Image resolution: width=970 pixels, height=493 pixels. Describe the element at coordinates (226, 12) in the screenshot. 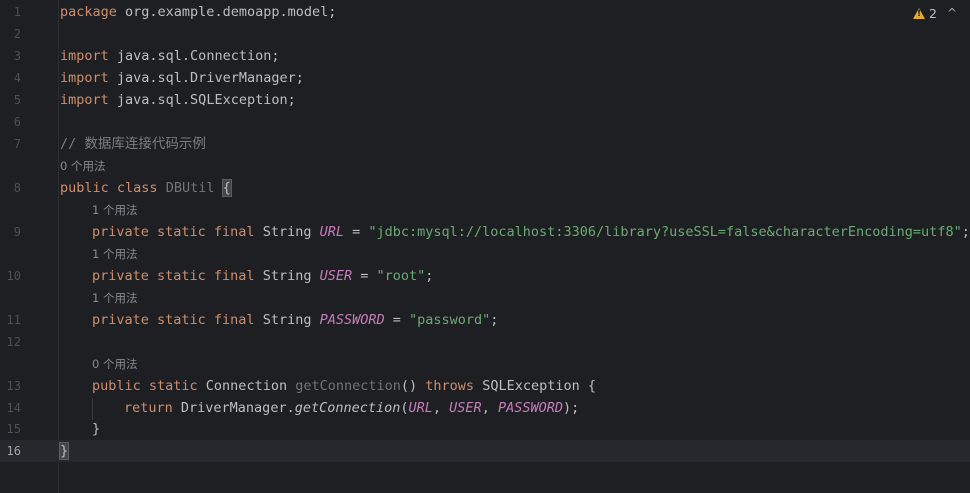

I see `code-token: org.example.demoapp.model;` at that location.